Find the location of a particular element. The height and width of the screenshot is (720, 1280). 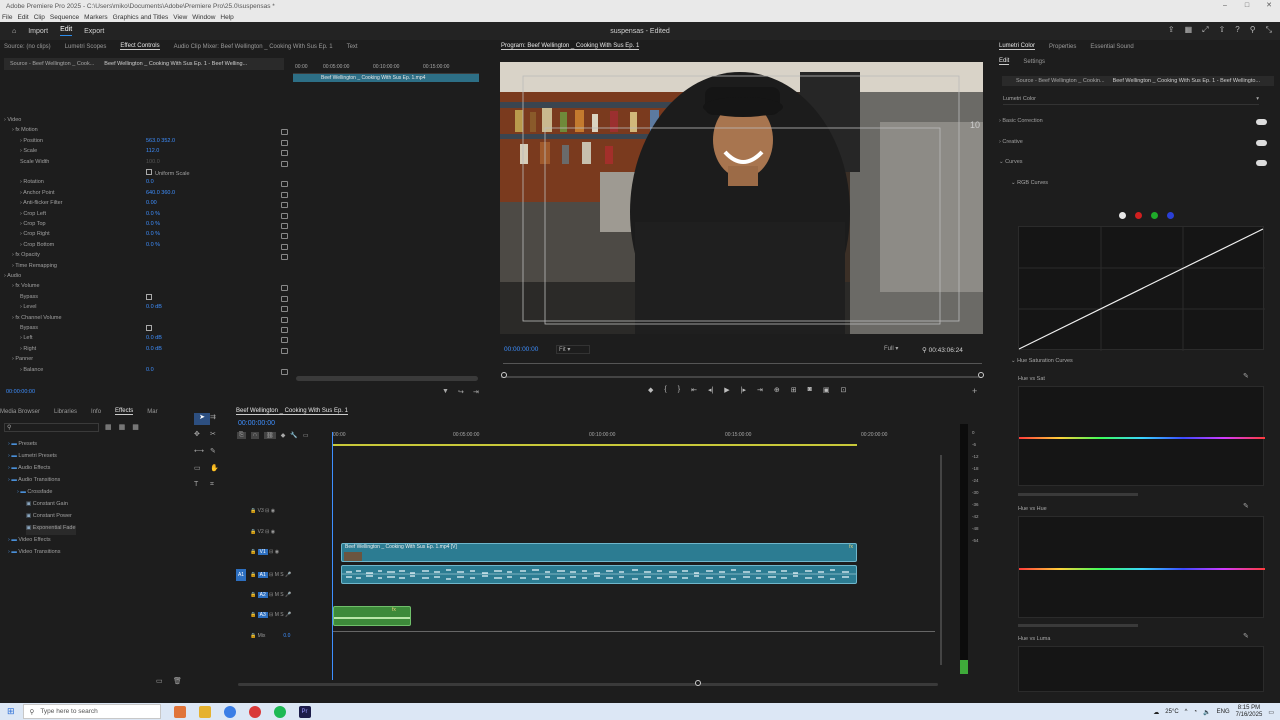

effects-tree-item: ▣ Exponential Fade is located at coordinates (51, 530).